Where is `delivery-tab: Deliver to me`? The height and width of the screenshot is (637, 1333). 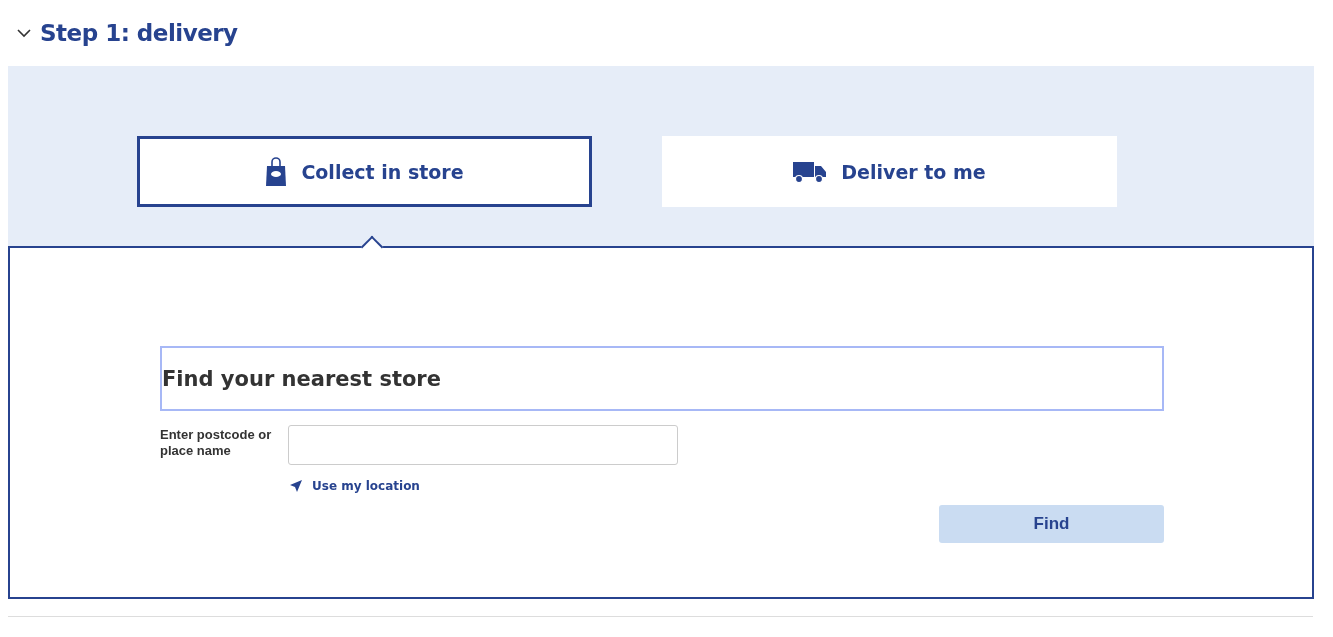 delivery-tab: Deliver to me is located at coordinates (889, 171).